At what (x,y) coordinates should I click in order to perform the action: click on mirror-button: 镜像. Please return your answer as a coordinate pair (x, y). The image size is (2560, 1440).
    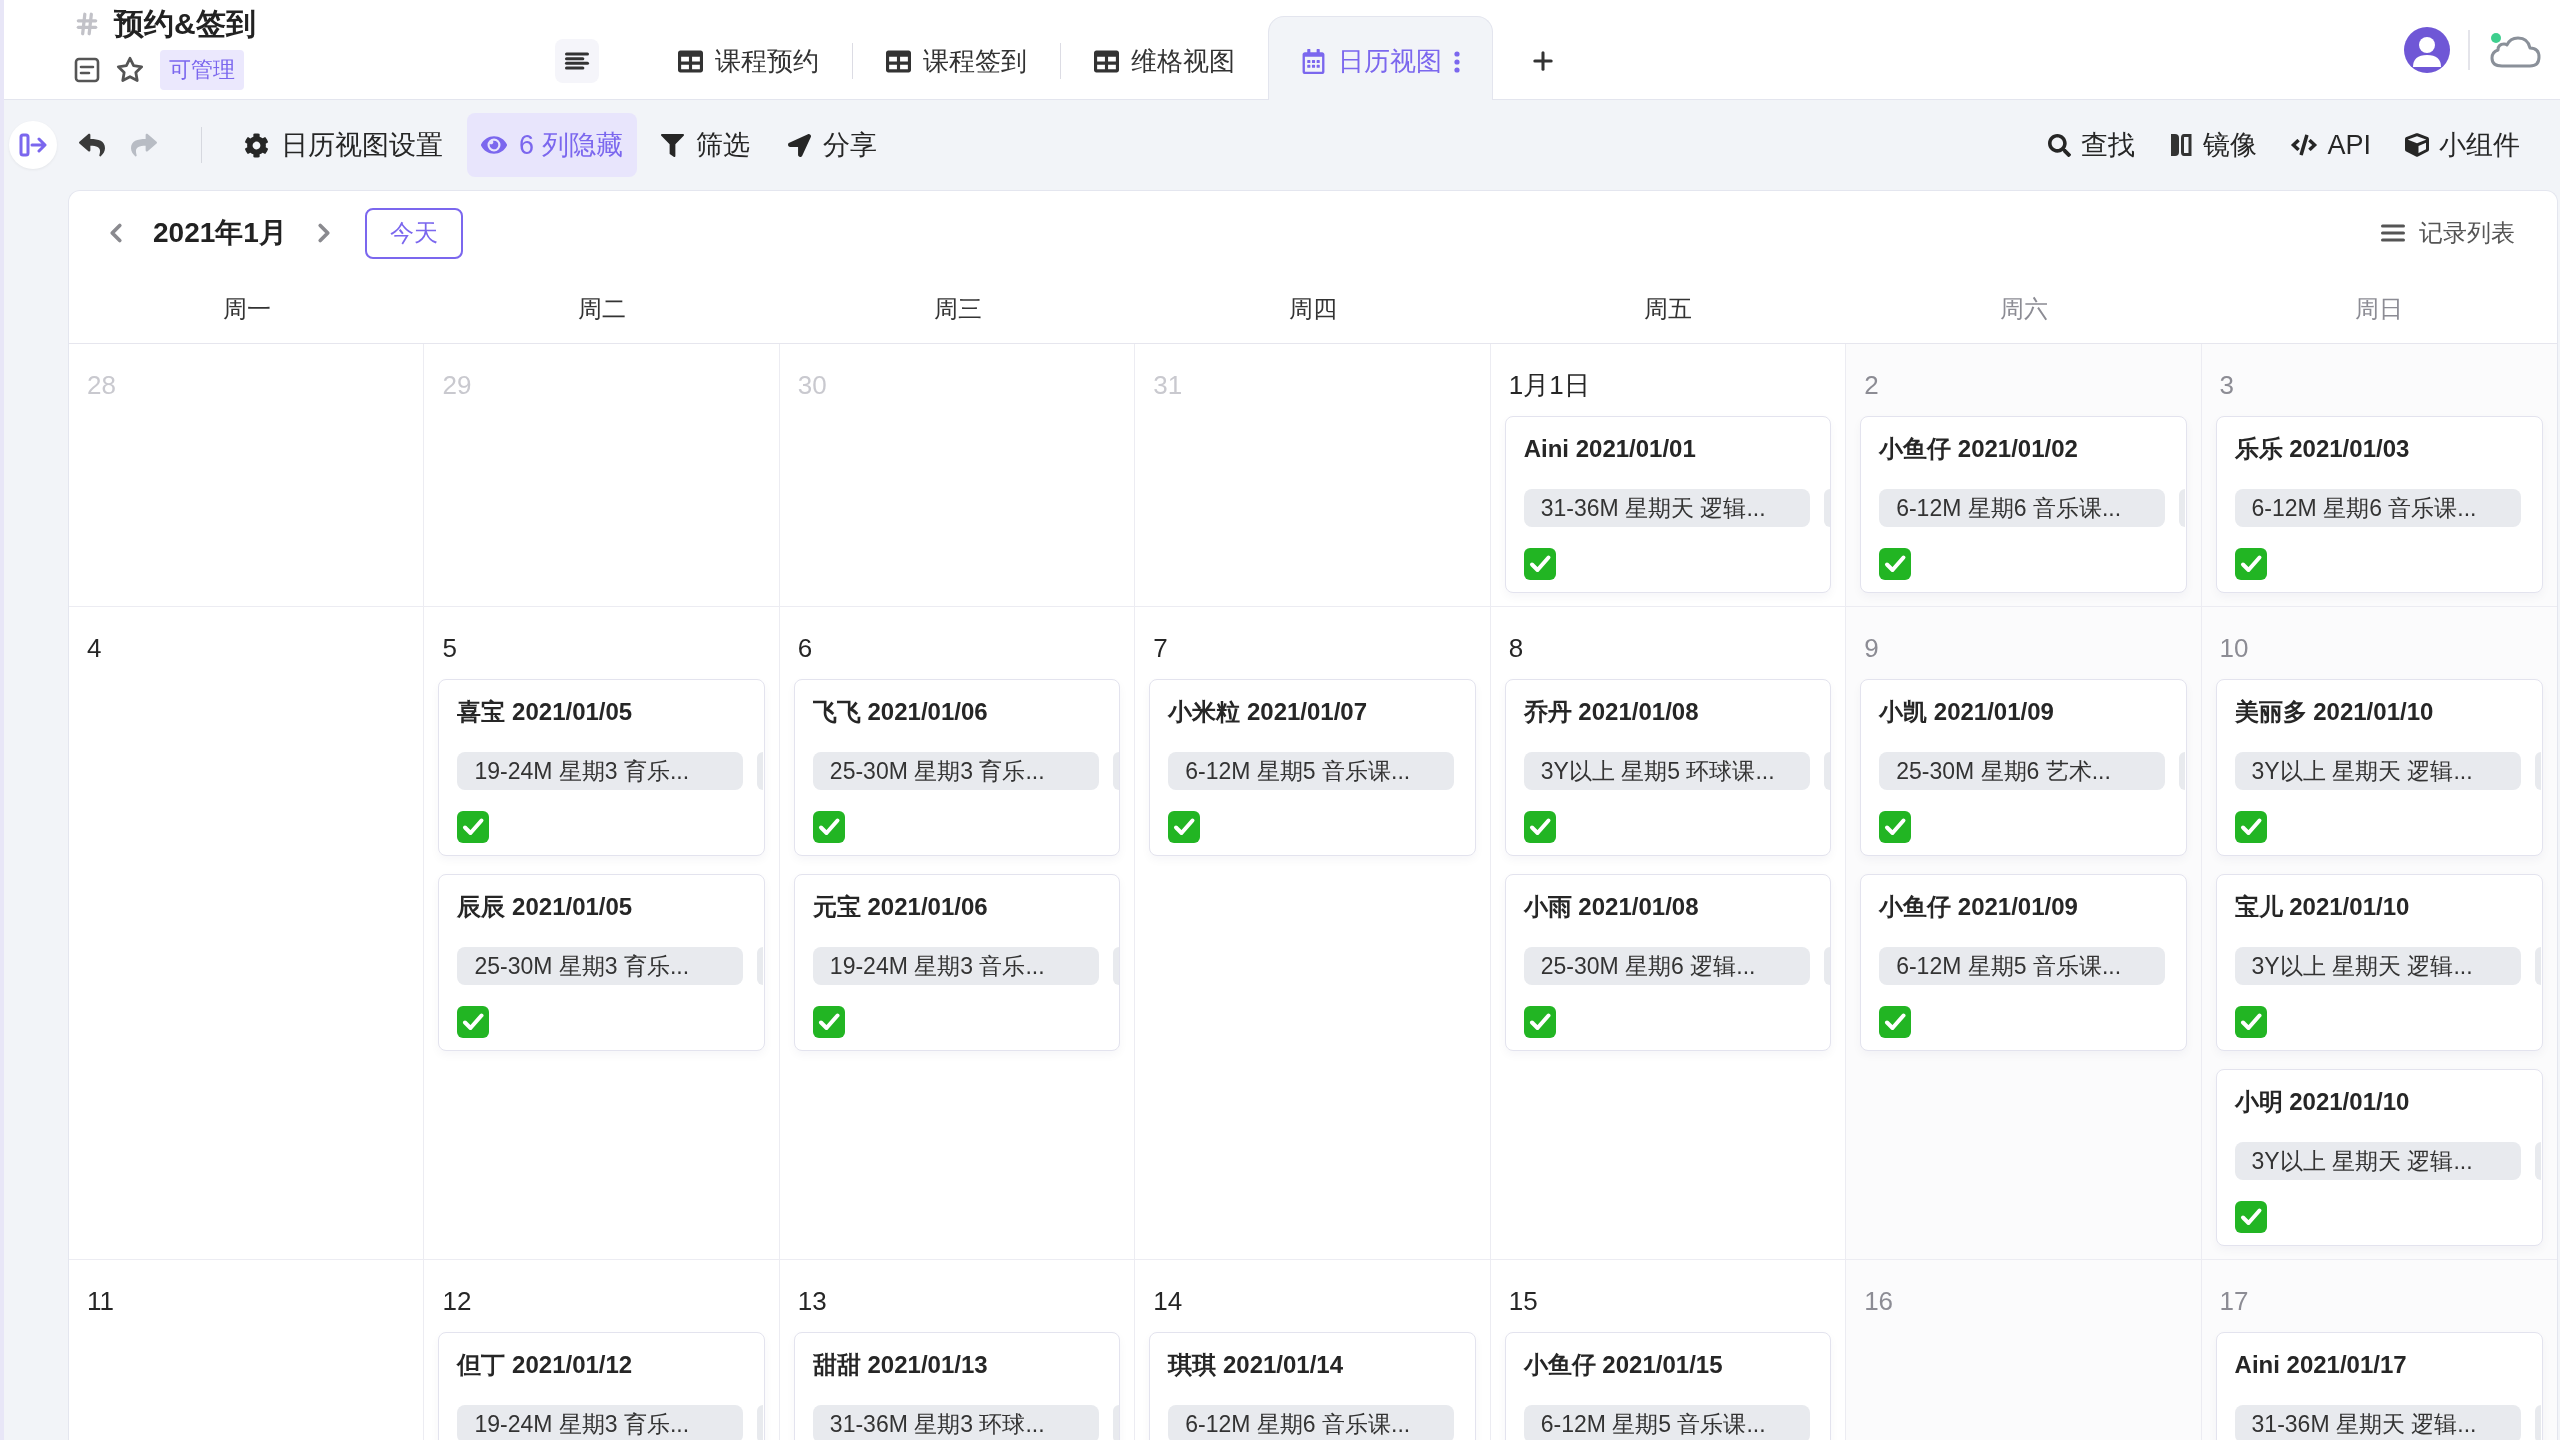
    Looking at the image, I should click on (2213, 145).